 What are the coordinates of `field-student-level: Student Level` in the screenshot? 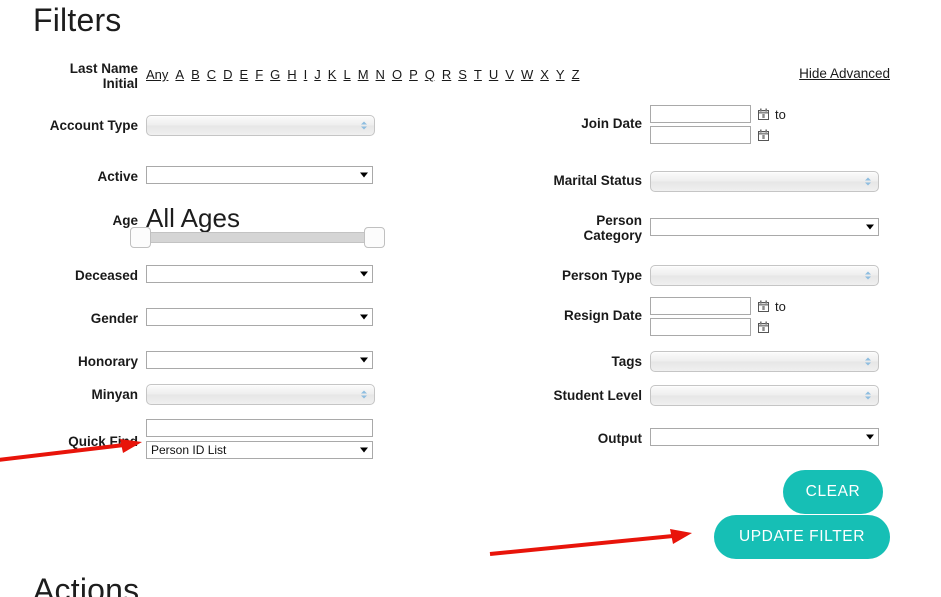 It's located at (708, 395).